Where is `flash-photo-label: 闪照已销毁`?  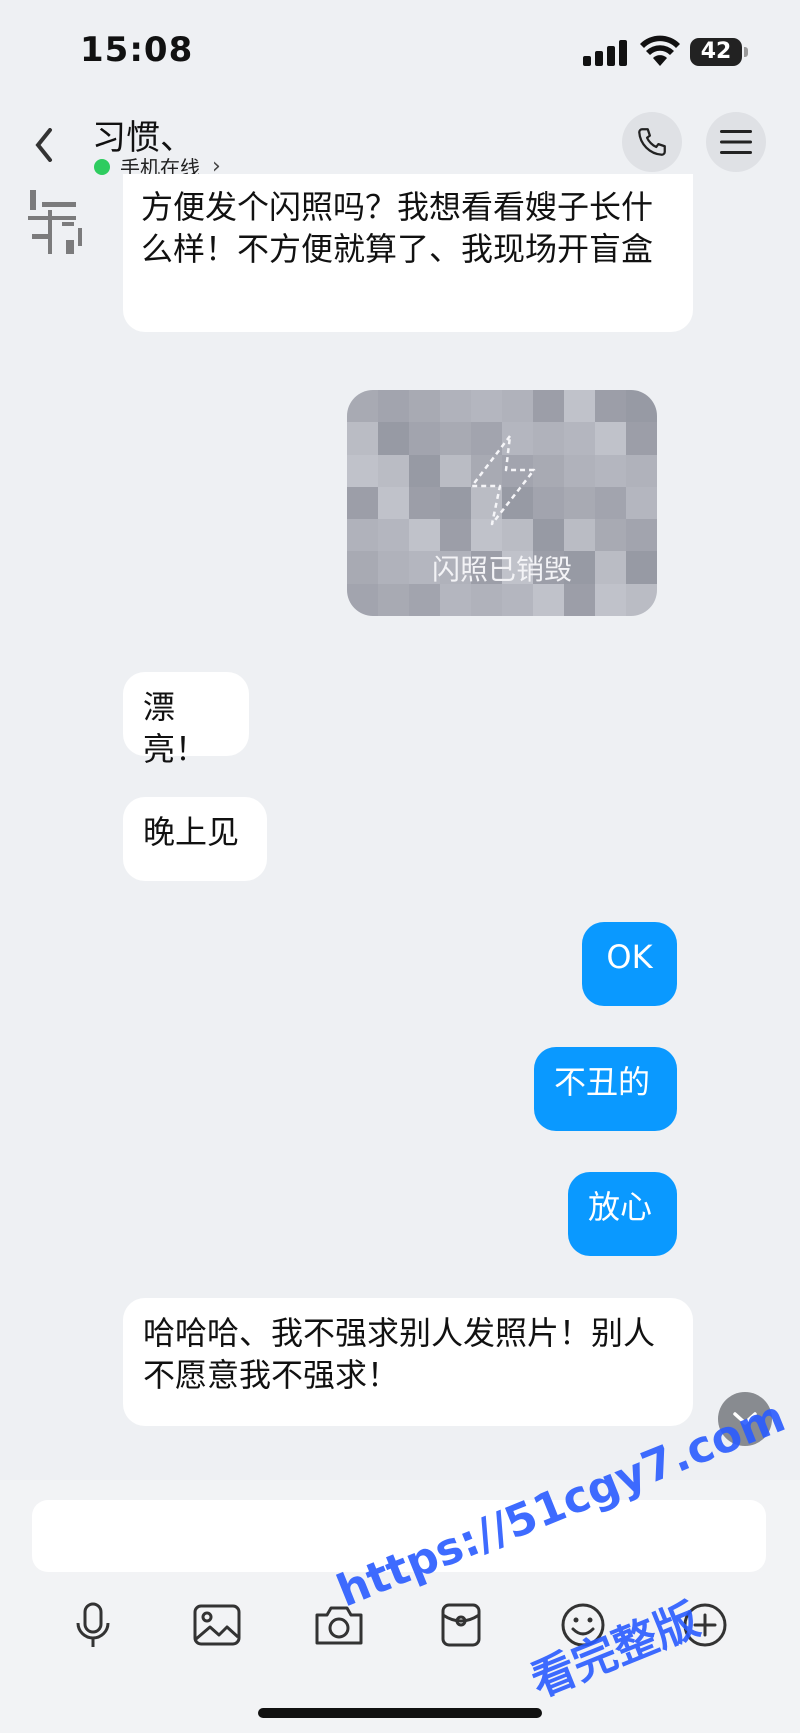
flash-photo-label: 闪照已销毁 is located at coordinates (501, 569).